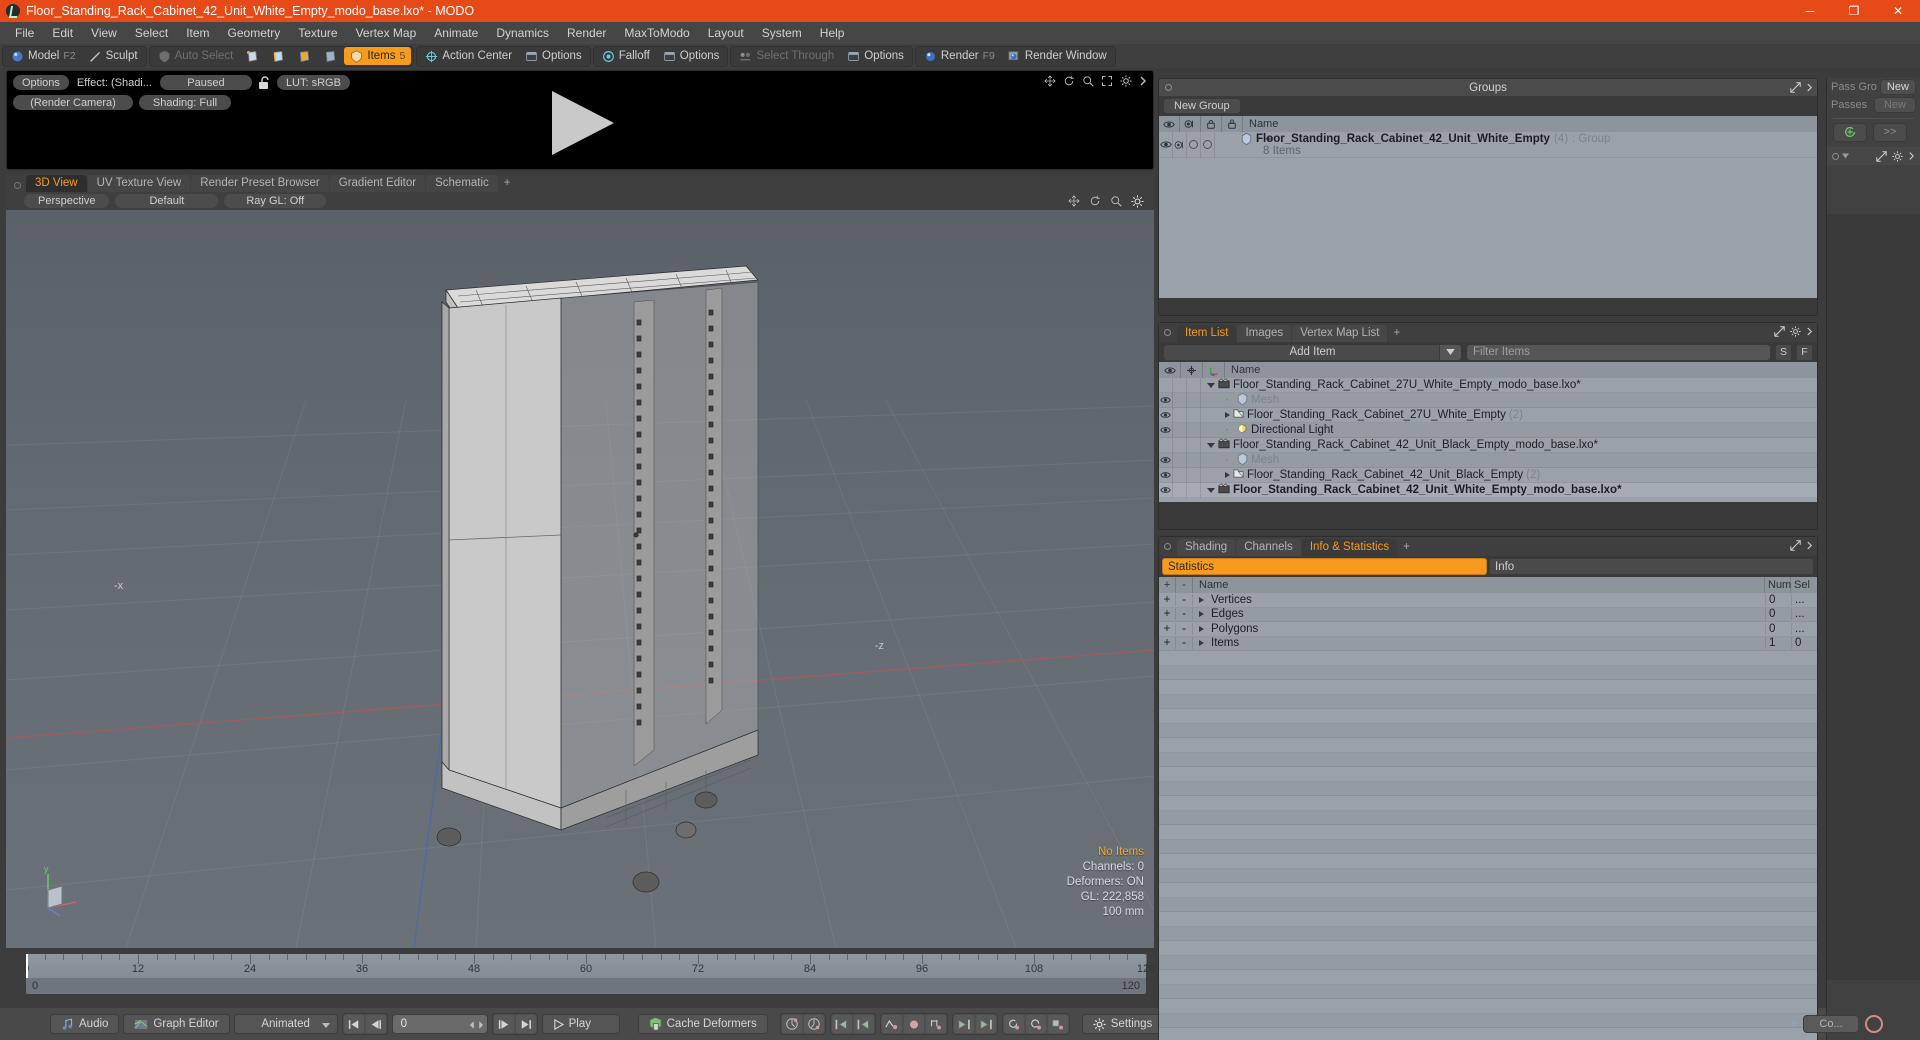 Image resolution: width=1920 pixels, height=1040 pixels. I want to click on item-col-lock-icon, so click(1192, 370).